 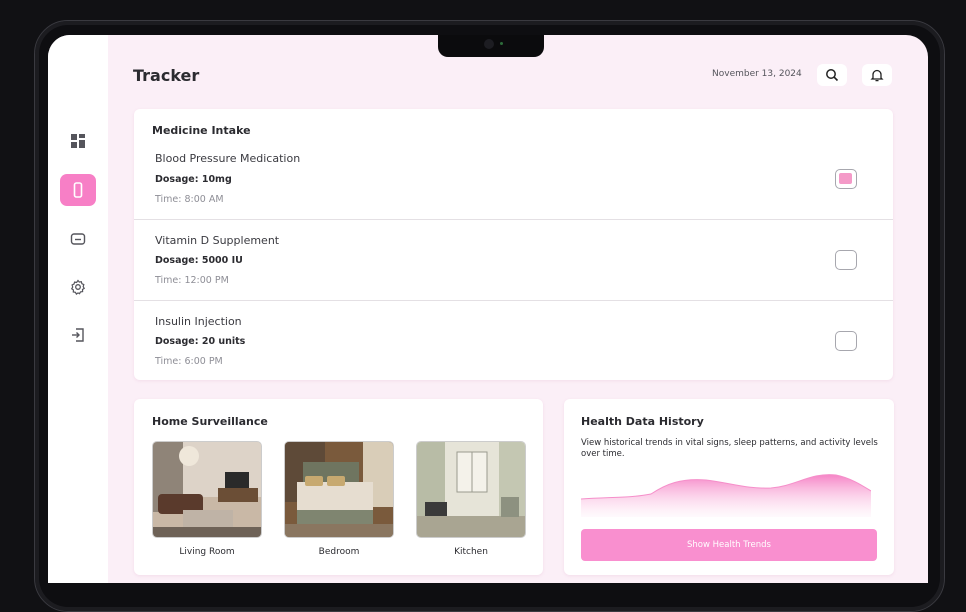 I want to click on gear-icon, so click(x=77, y=287).